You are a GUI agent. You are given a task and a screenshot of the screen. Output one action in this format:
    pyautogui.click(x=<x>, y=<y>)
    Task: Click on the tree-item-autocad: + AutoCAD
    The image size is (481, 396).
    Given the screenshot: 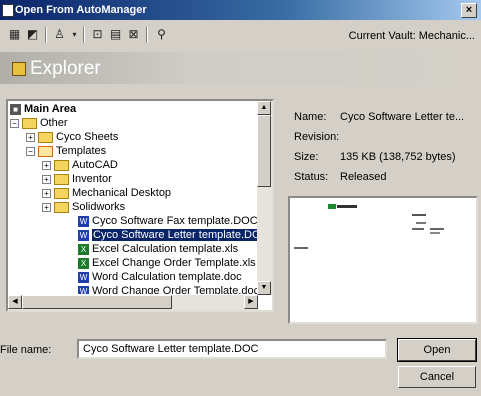 What is the action you would take?
    pyautogui.click(x=80, y=165)
    